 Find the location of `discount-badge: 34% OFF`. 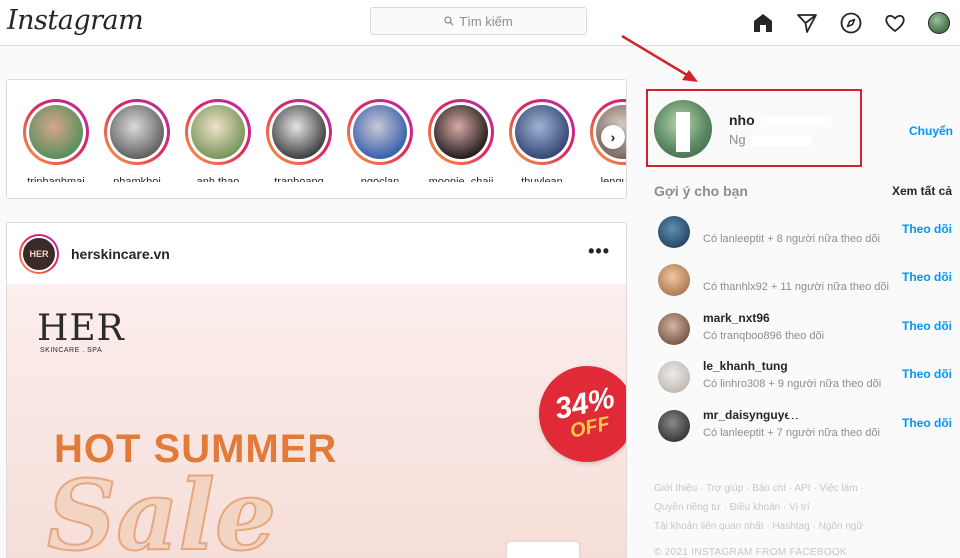

discount-badge: 34% OFF is located at coordinates (578, 414).